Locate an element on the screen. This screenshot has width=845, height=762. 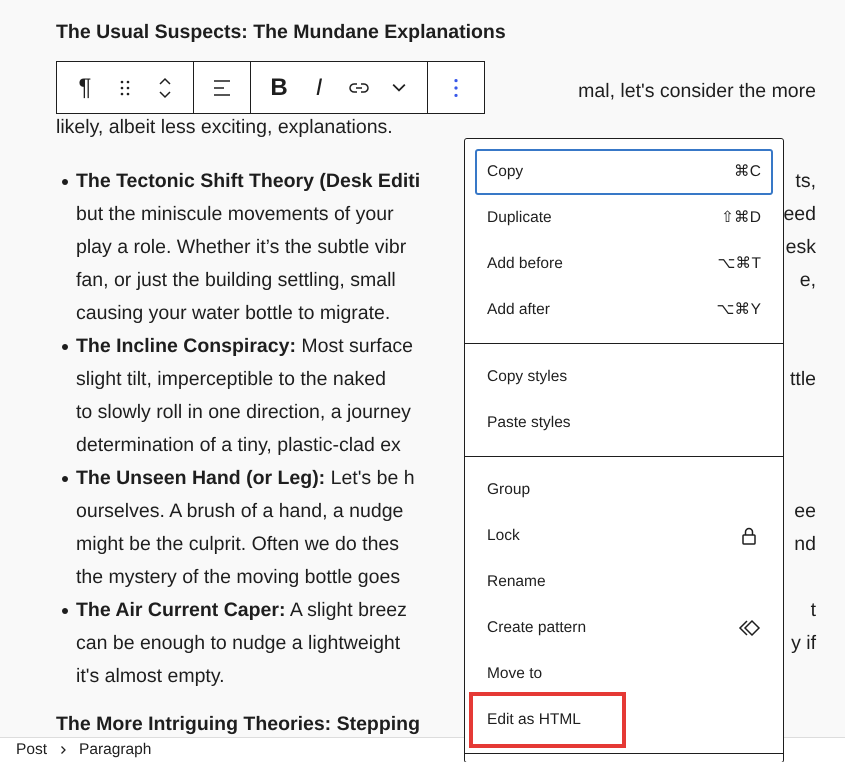
more-options-icon is located at coordinates (456, 87).